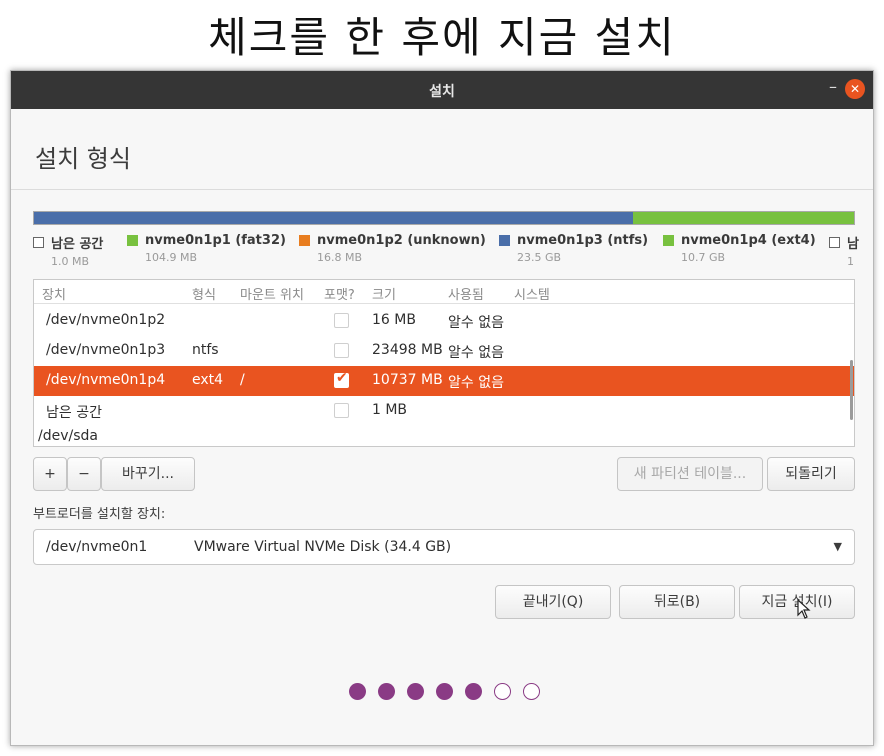 This screenshot has width=884, height=756. What do you see at coordinates (339, 293) in the screenshot?
I see `column-header-format: 포맷?` at bounding box center [339, 293].